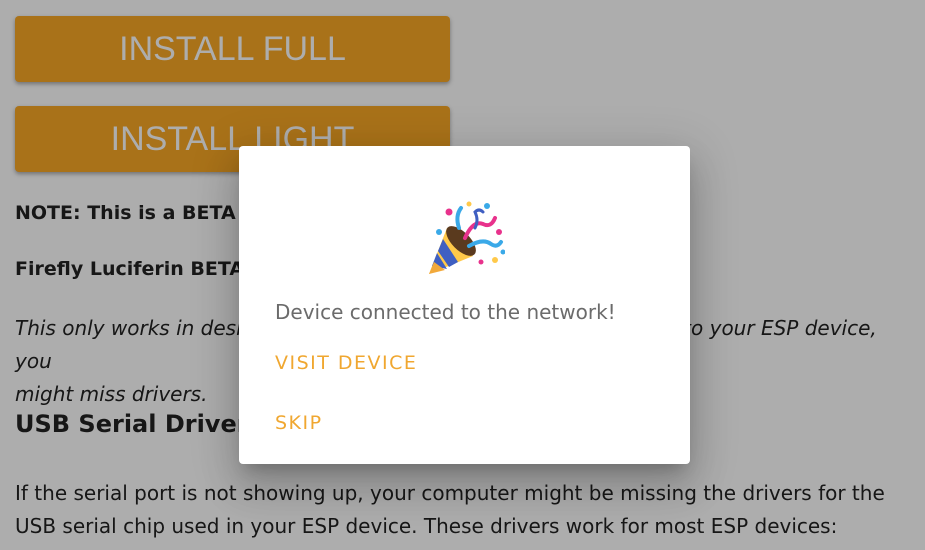  Describe the element at coordinates (299, 423) in the screenshot. I see `skip-button: SKIP` at that location.